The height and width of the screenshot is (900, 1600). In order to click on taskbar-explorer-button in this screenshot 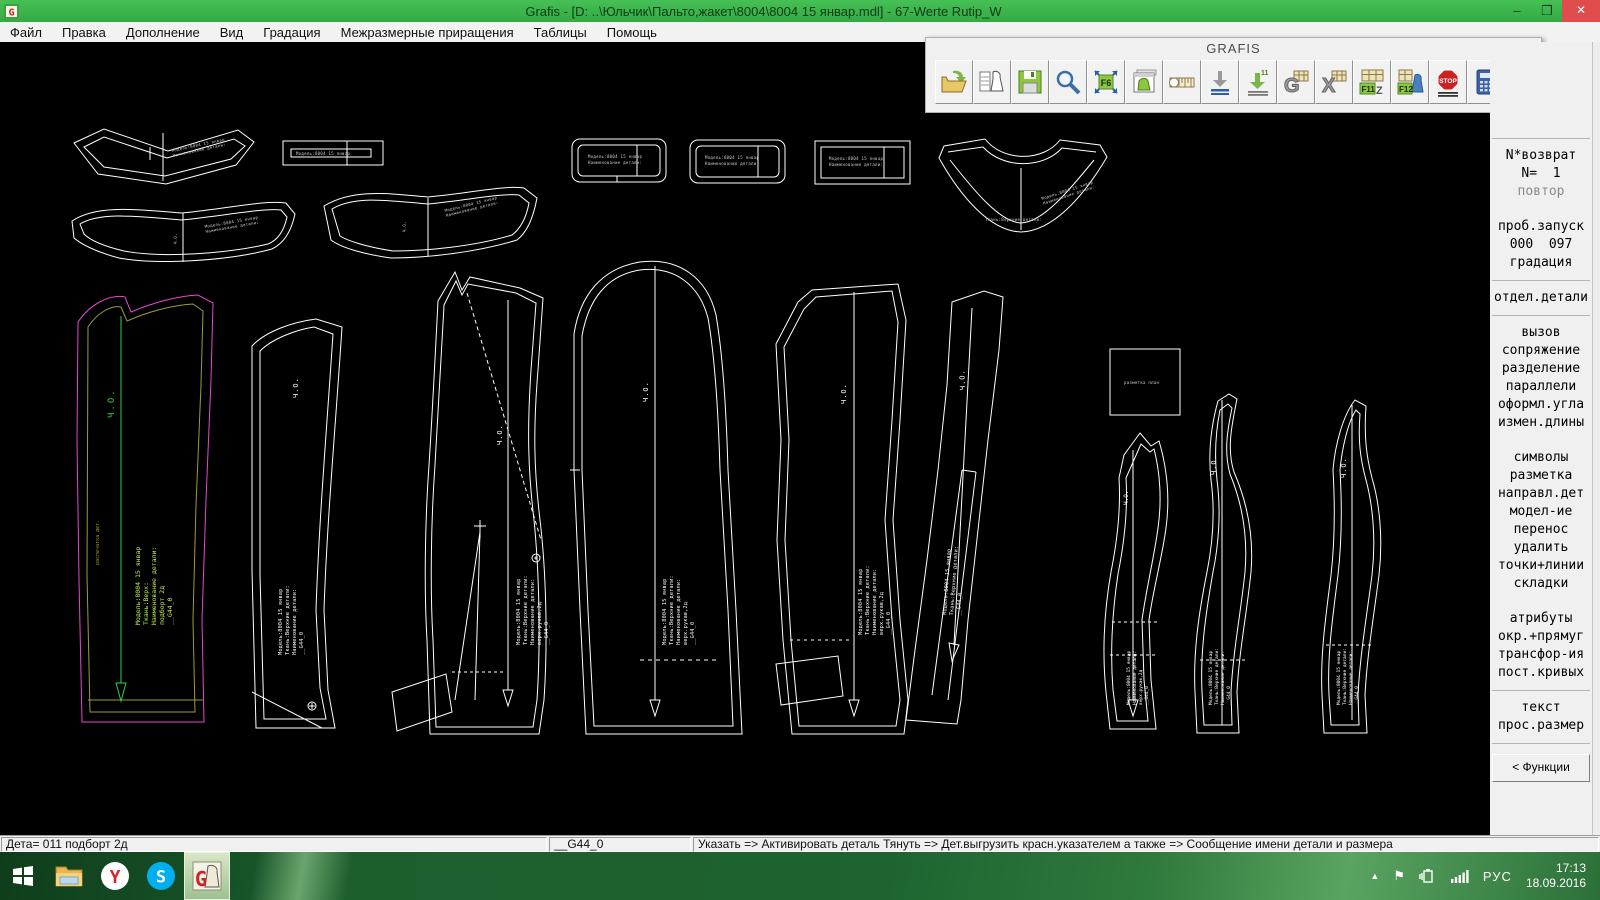, I will do `click(69, 876)`.